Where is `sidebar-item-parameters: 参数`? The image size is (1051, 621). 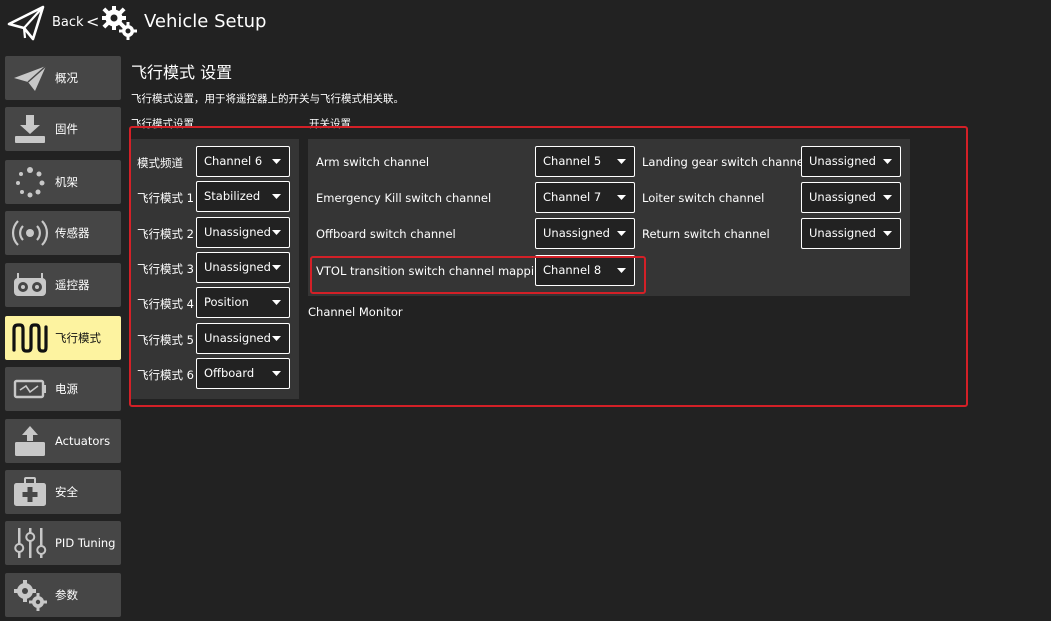 sidebar-item-parameters: 参数 is located at coordinates (63, 595).